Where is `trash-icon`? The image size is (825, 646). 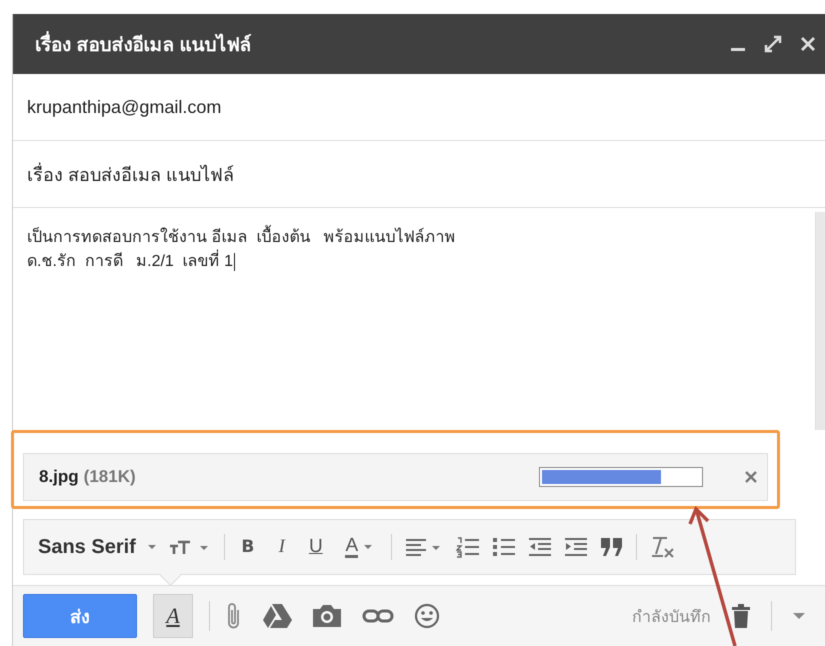 trash-icon is located at coordinates (741, 616).